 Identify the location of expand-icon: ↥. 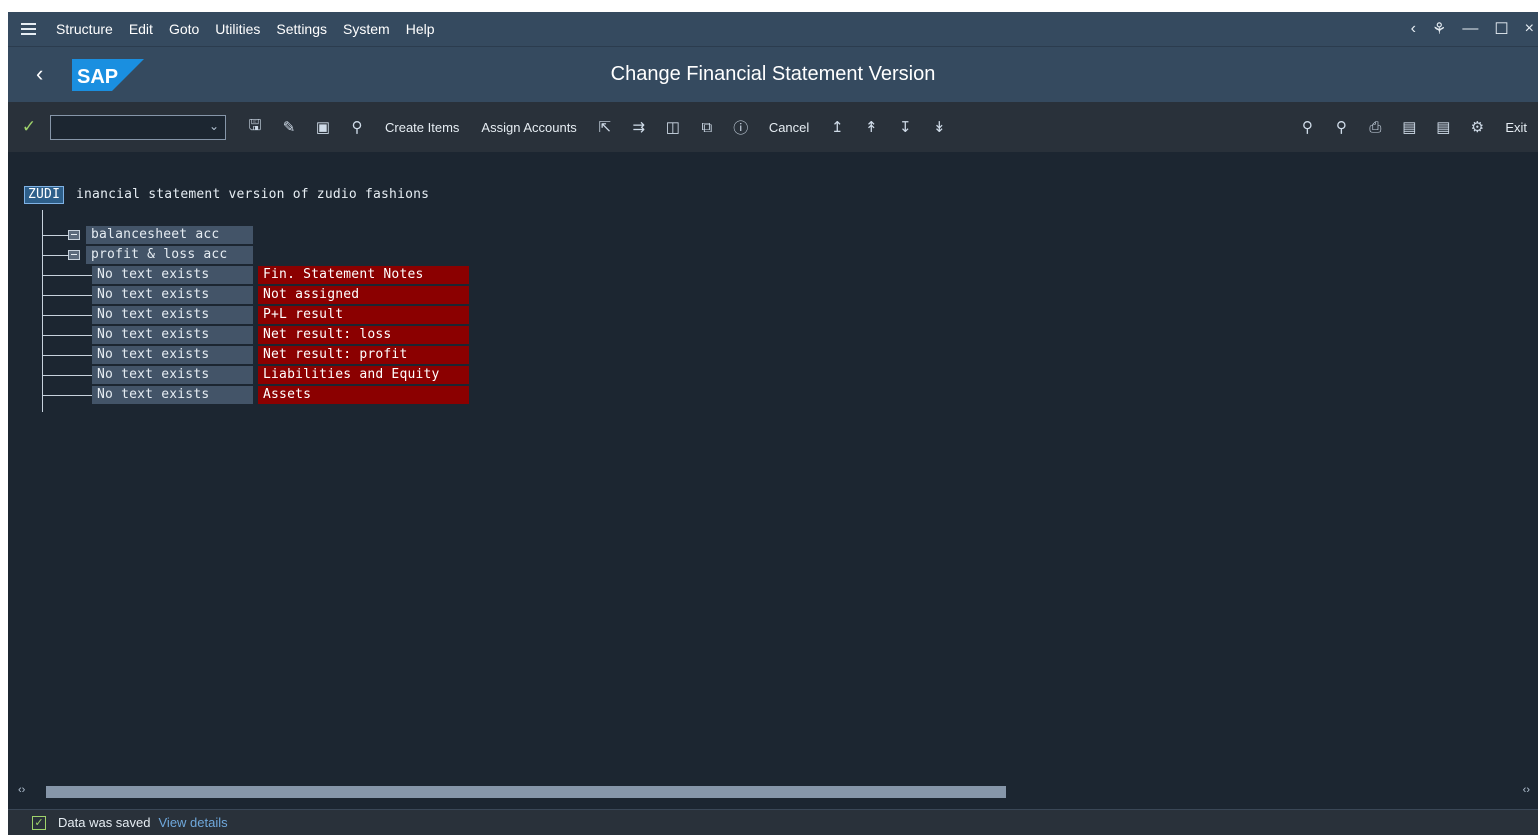
(837, 127).